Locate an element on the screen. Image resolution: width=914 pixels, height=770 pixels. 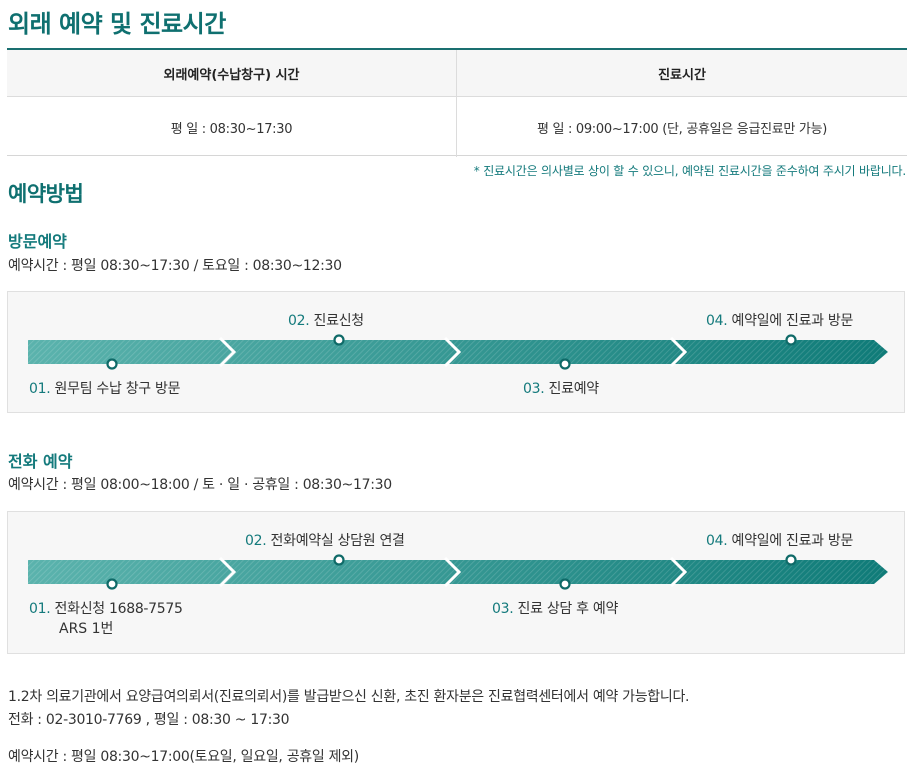
phone-step-3: 03. 진료 상담 후 예약 is located at coordinates (555, 609).